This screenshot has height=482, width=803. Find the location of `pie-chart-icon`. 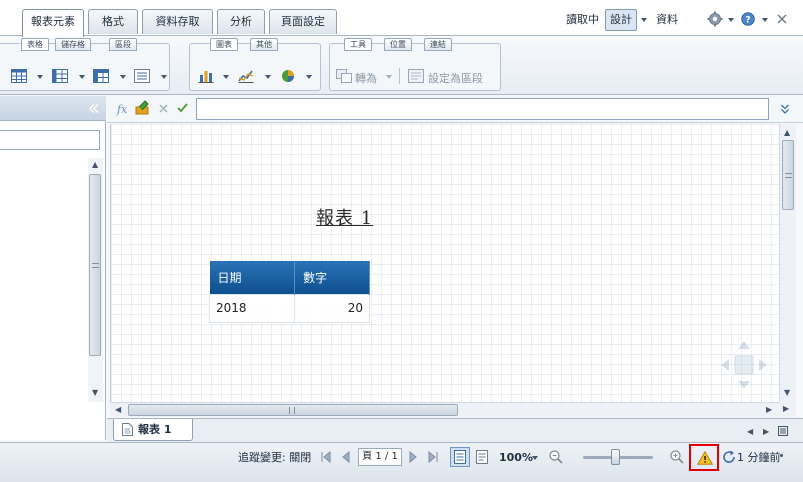

pie-chart-icon is located at coordinates (288, 76).